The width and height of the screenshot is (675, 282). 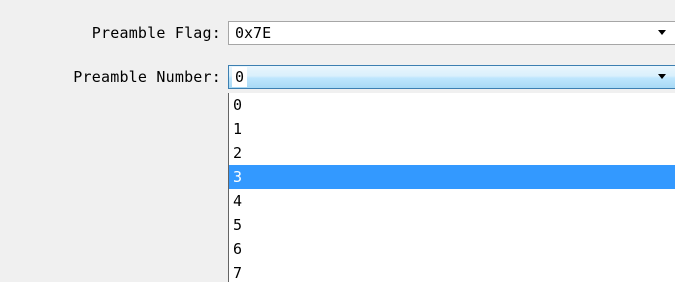 I want to click on preamble-number-value: 0, so click(x=240, y=77).